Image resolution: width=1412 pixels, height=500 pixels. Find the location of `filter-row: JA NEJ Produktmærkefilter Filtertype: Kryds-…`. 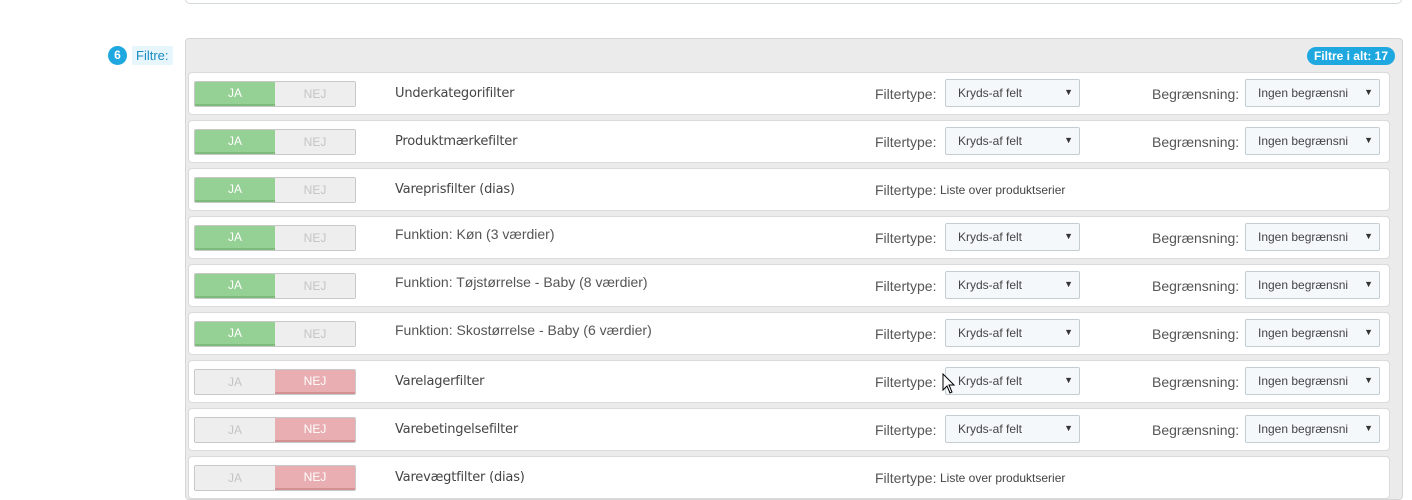

filter-row: JA NEJ Produktmærkefilter Filtertype: Kryds-… is located at coordinates (789, 141).